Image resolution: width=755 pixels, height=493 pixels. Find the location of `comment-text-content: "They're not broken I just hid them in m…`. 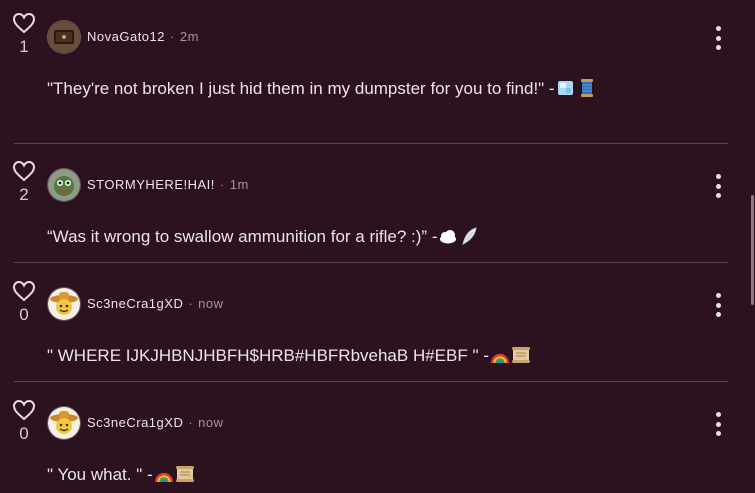

comment-text-content: "They're not broken I just hid them in m… is located at coordinates (301, 88).